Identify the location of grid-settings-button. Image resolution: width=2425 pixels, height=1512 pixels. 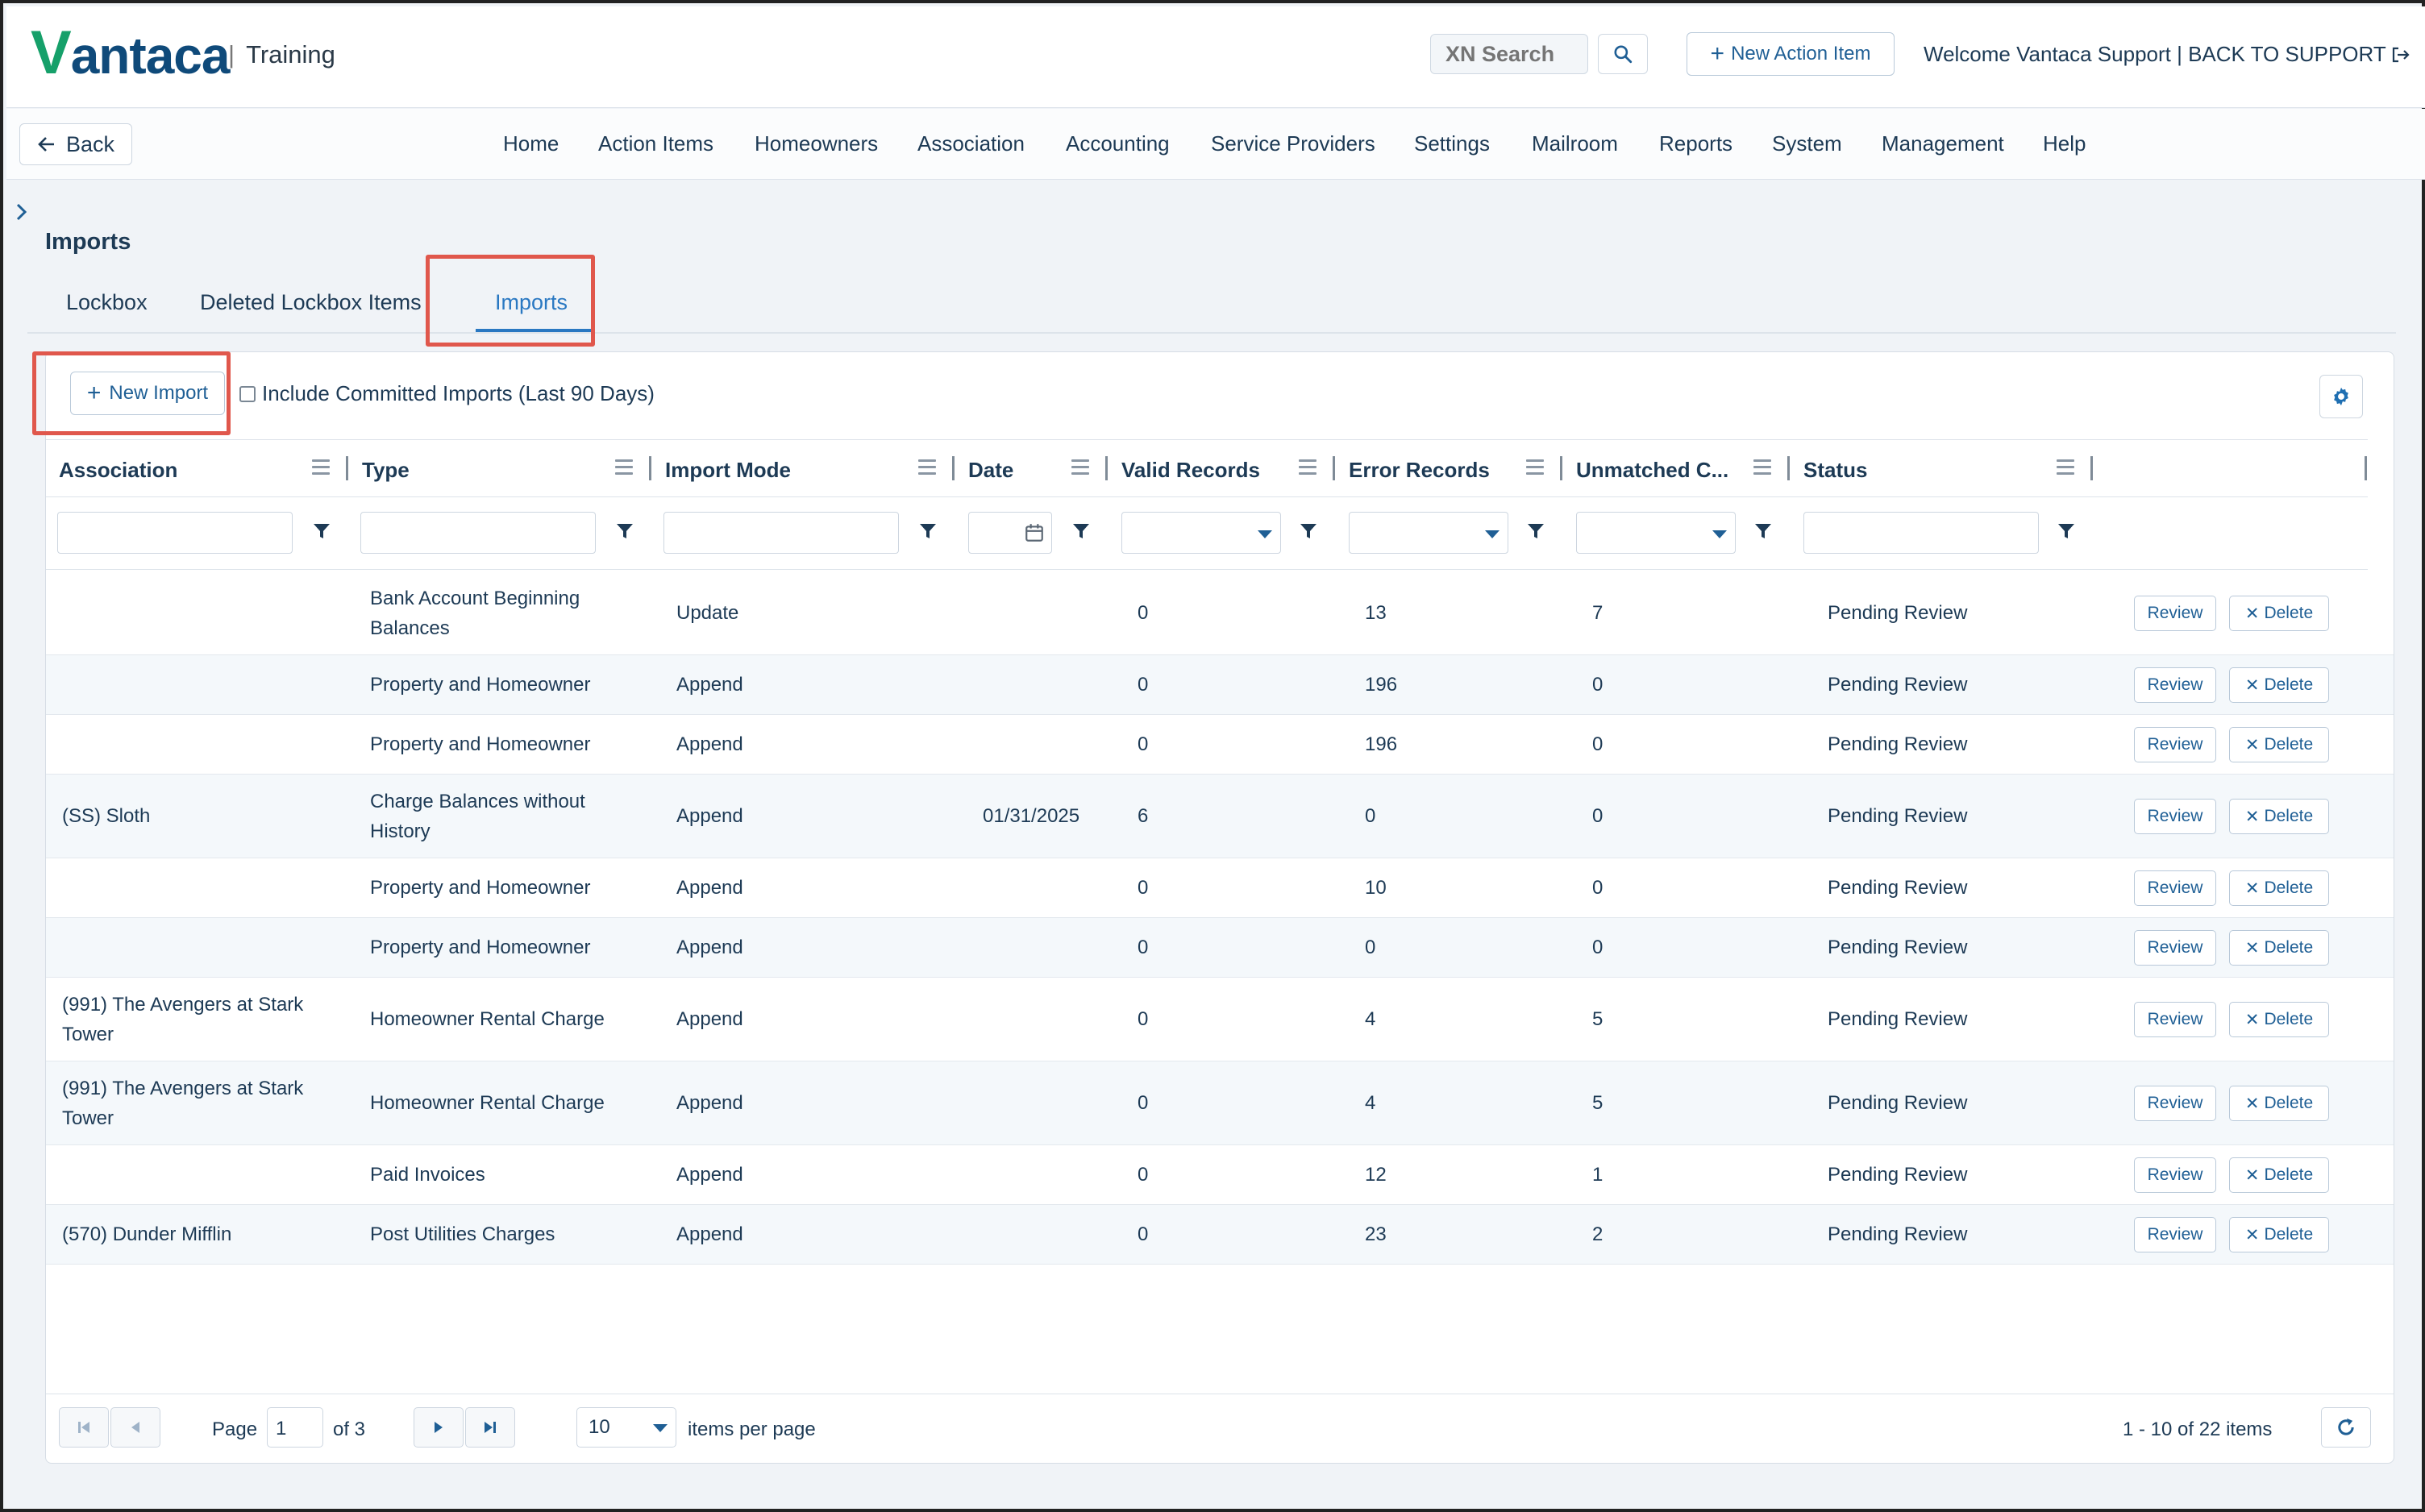
(2341, 396).